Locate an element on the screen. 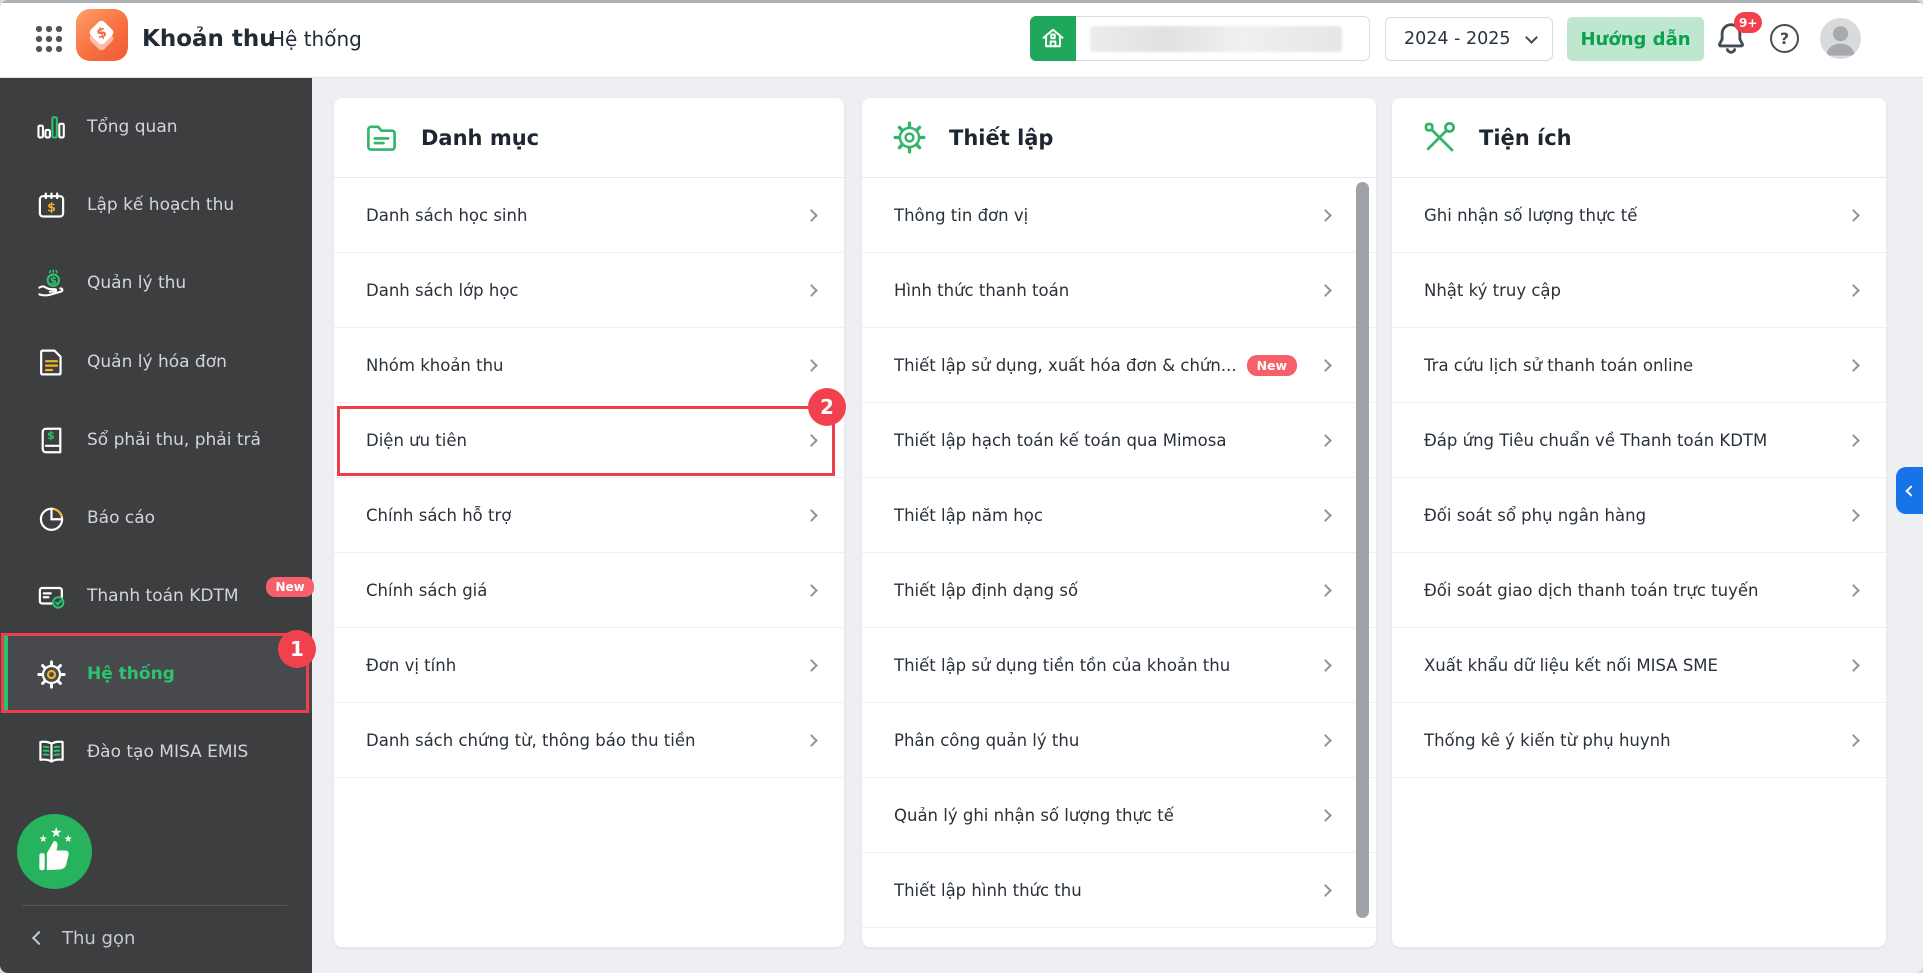 The width and height of the screenshot is (1923, 973). list-item: Danh sách học sinh is located at coordinates (589, 215).